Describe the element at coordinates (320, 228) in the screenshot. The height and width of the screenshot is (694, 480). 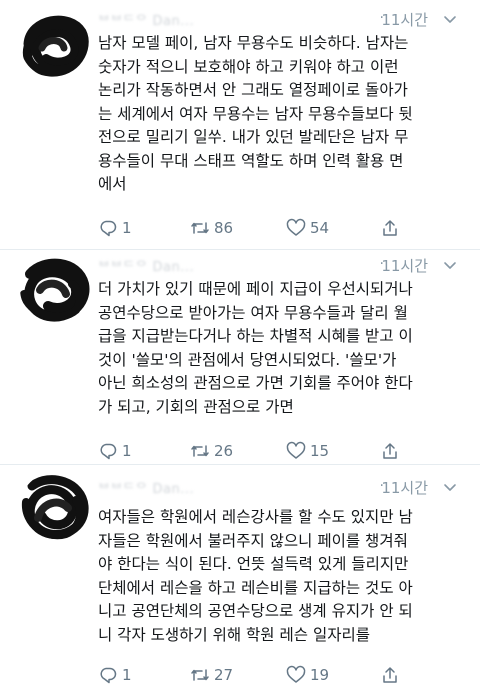
I see `like-count: 54` at that location.